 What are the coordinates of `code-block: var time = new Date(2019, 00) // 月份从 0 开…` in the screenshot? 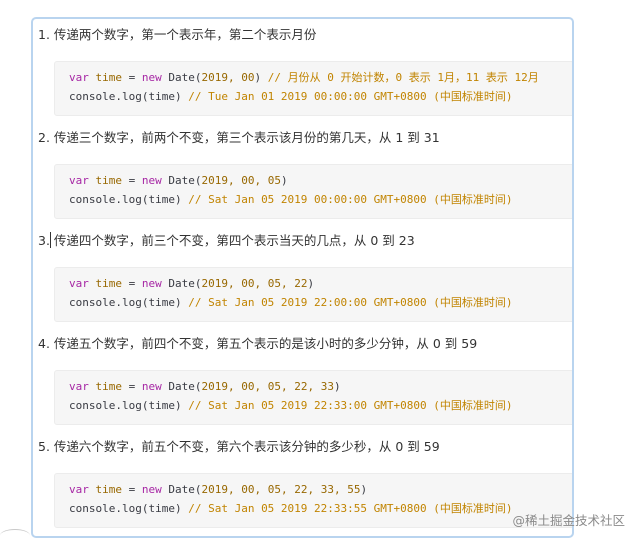 It's located at (313, 88).